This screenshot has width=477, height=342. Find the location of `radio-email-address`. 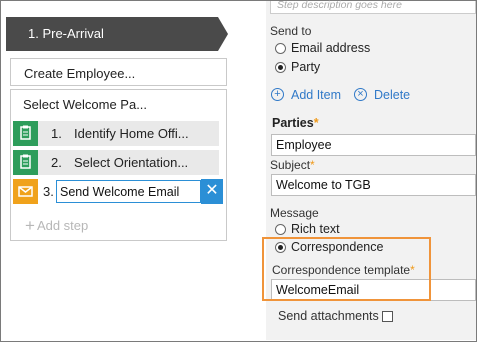

radio-email-address is located at coordinates (280, 48).